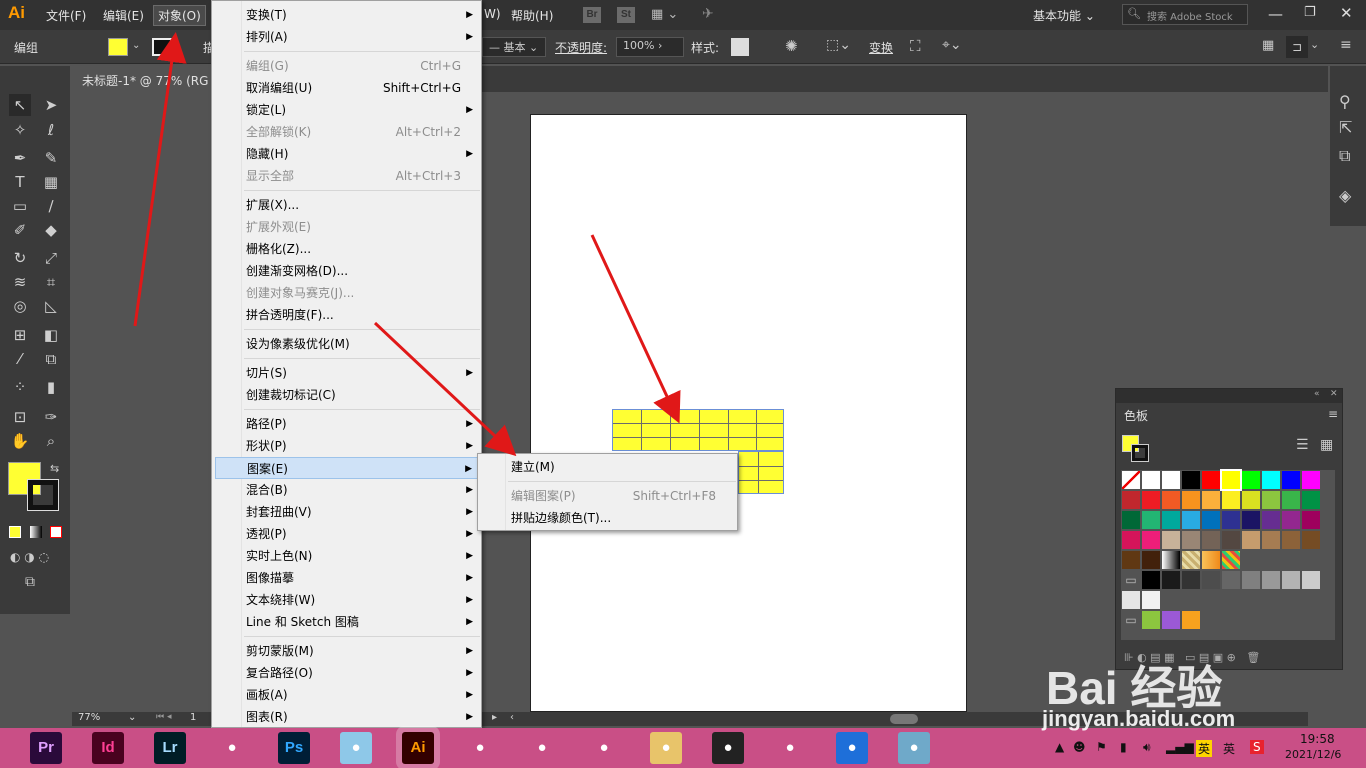 This screenshot has height=768, width=1366. Describe the element at coordinates (170, 748) in the screenshot. I see `taskbar-app-button: Lr` at that location.